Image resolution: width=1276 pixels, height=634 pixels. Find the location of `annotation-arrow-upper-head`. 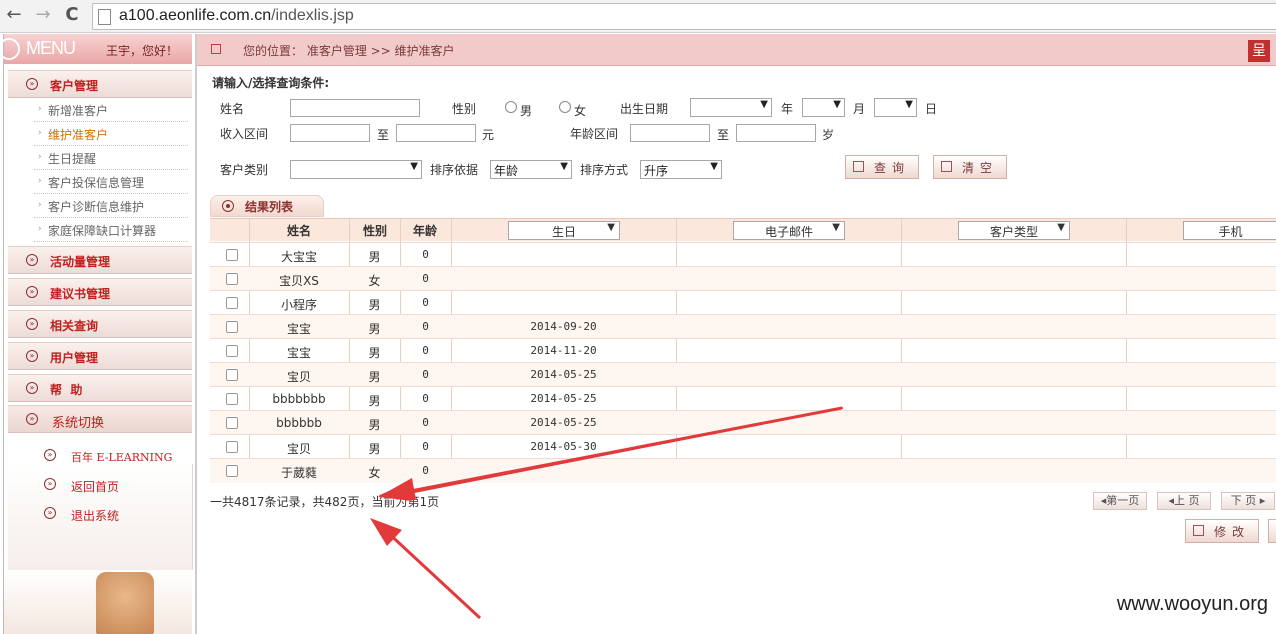

annotation-arrow-upper-head is located at coordinates (397, 489).